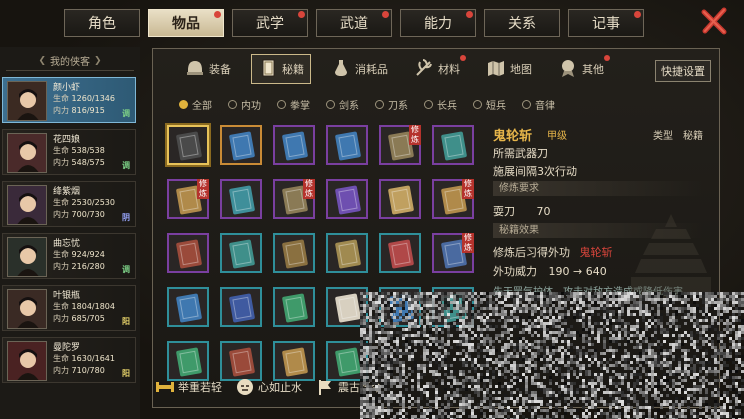  I want to click on tab-3: 武道, so click(354, 23).